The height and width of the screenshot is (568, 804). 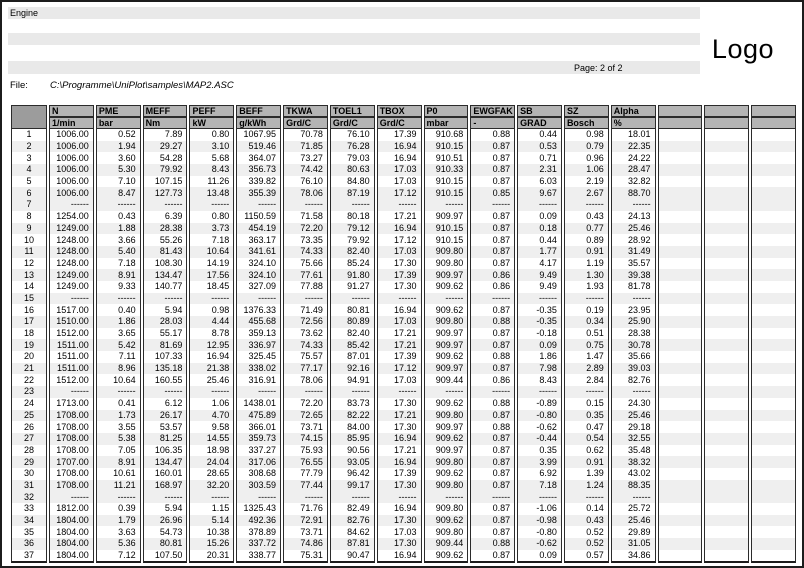 I want to click on table-cell: 9.49, so click(x=539, y=275).